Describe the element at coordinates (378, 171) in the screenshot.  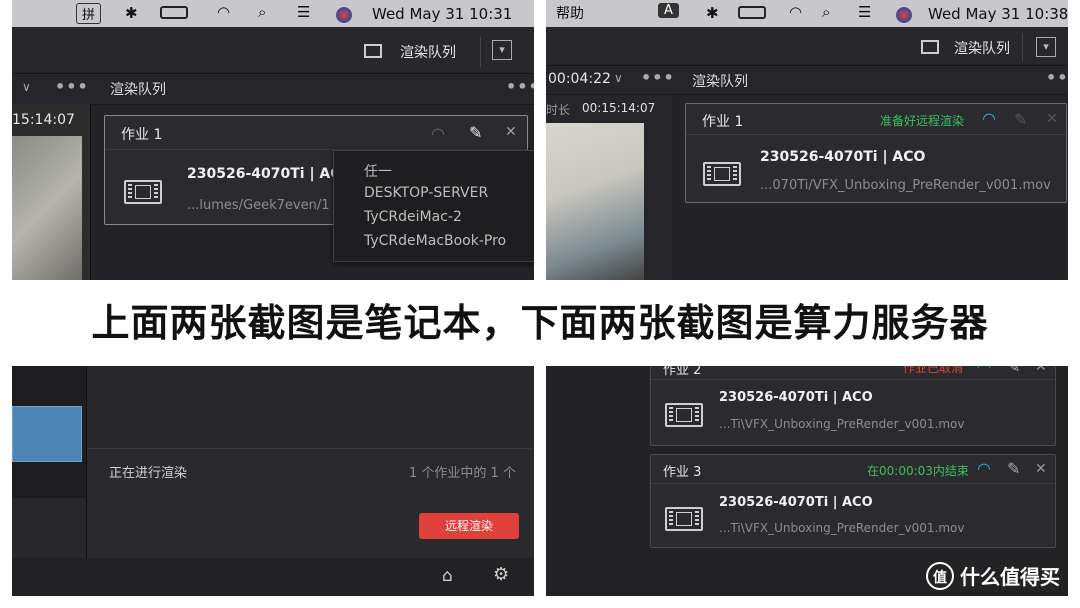
I see `dropdown-option: 任一` at that location.